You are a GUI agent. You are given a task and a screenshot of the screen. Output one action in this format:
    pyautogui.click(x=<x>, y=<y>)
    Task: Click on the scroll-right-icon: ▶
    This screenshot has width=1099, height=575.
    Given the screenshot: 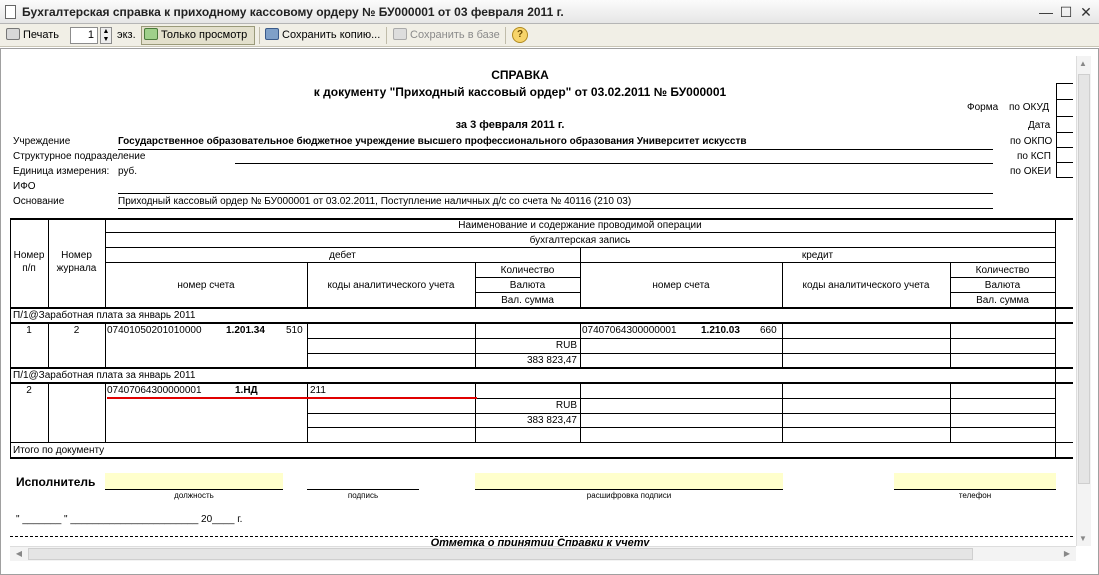 What is the action you would take?
    pyautogui.click(x=1067, y=553)
    